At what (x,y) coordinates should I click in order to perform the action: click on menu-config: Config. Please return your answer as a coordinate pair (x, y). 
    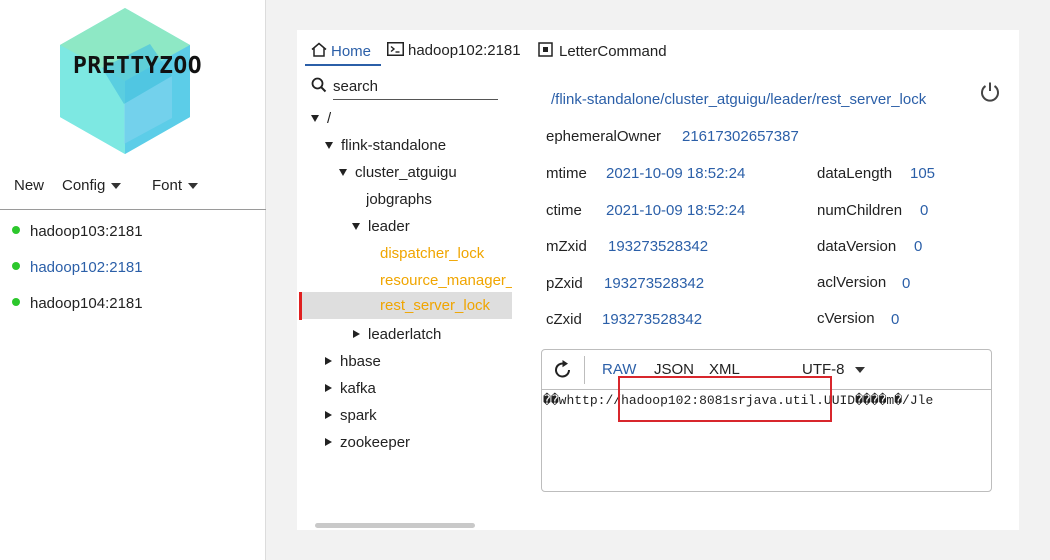
    Looking at the image, I should click on (92, 185).